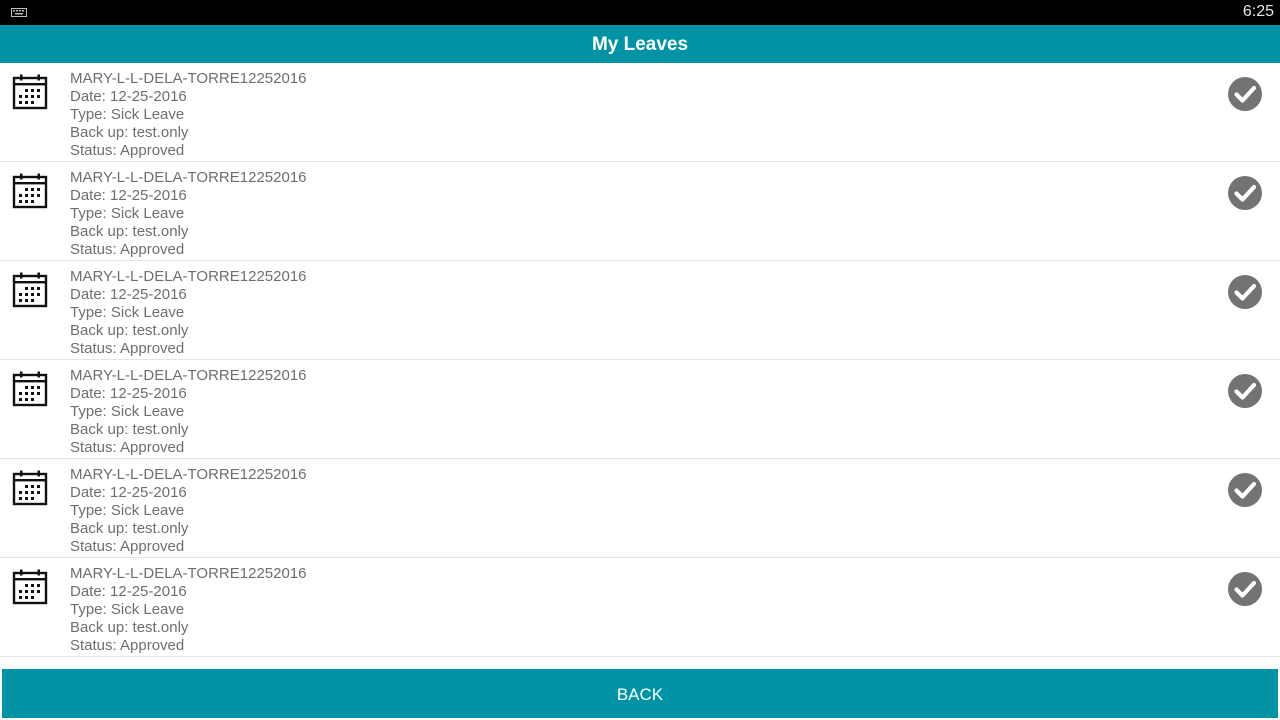  Describe the element at coordinates (19, 12) in the screenshot. I see `keyboard-icon` at that location.